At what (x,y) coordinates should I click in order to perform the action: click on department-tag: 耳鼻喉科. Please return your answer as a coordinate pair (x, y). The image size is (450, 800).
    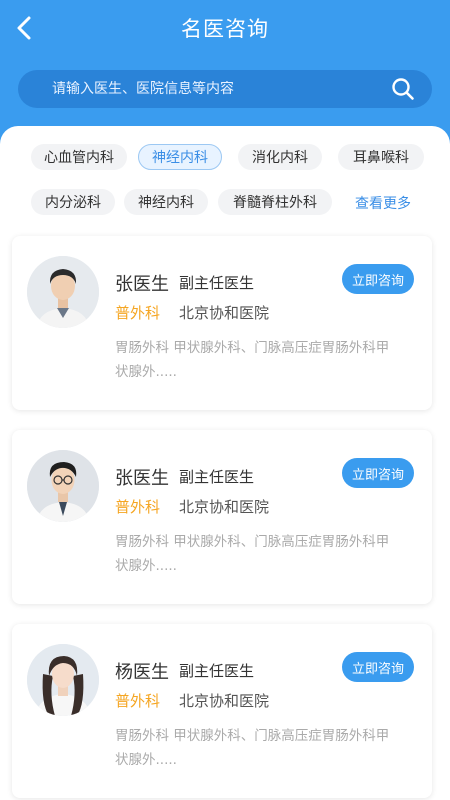
    Looking at the image, I should click on (381, 157).